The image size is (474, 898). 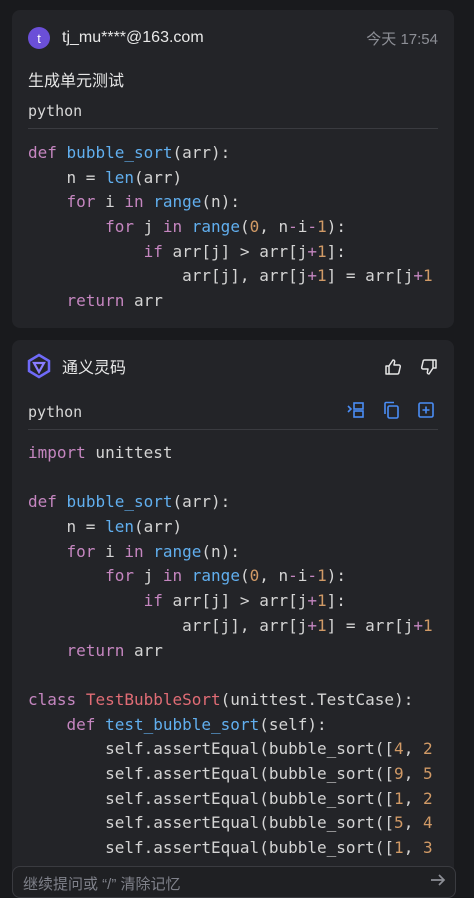 What do you see at coordinates (391, 410) in the screenshot?
I see `copy-icon` at bounding box center [391, 410].